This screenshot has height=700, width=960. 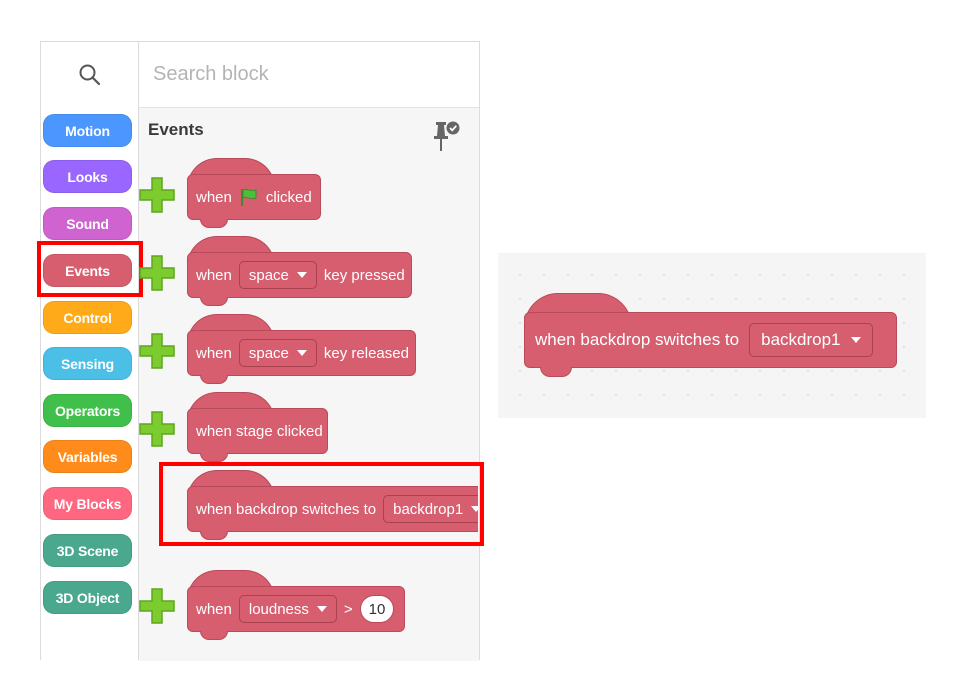 What do you see at coordinates (278, 609) in the screenshot?
I see `dropdown-value: loudness` at bounding box center [278, 609].